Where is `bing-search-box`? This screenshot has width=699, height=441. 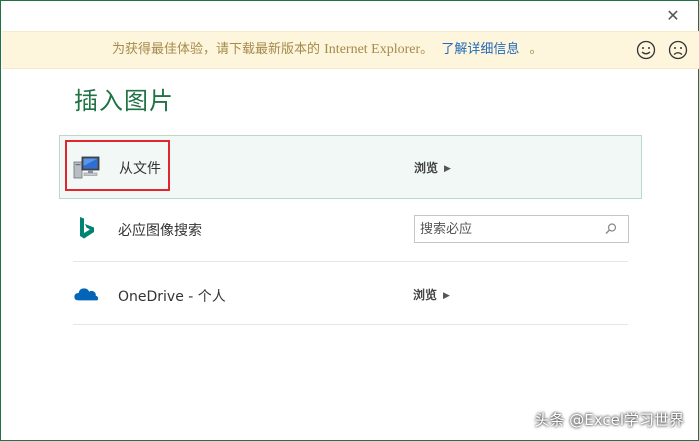 bing-search-box is located at coordinates (521, 229).